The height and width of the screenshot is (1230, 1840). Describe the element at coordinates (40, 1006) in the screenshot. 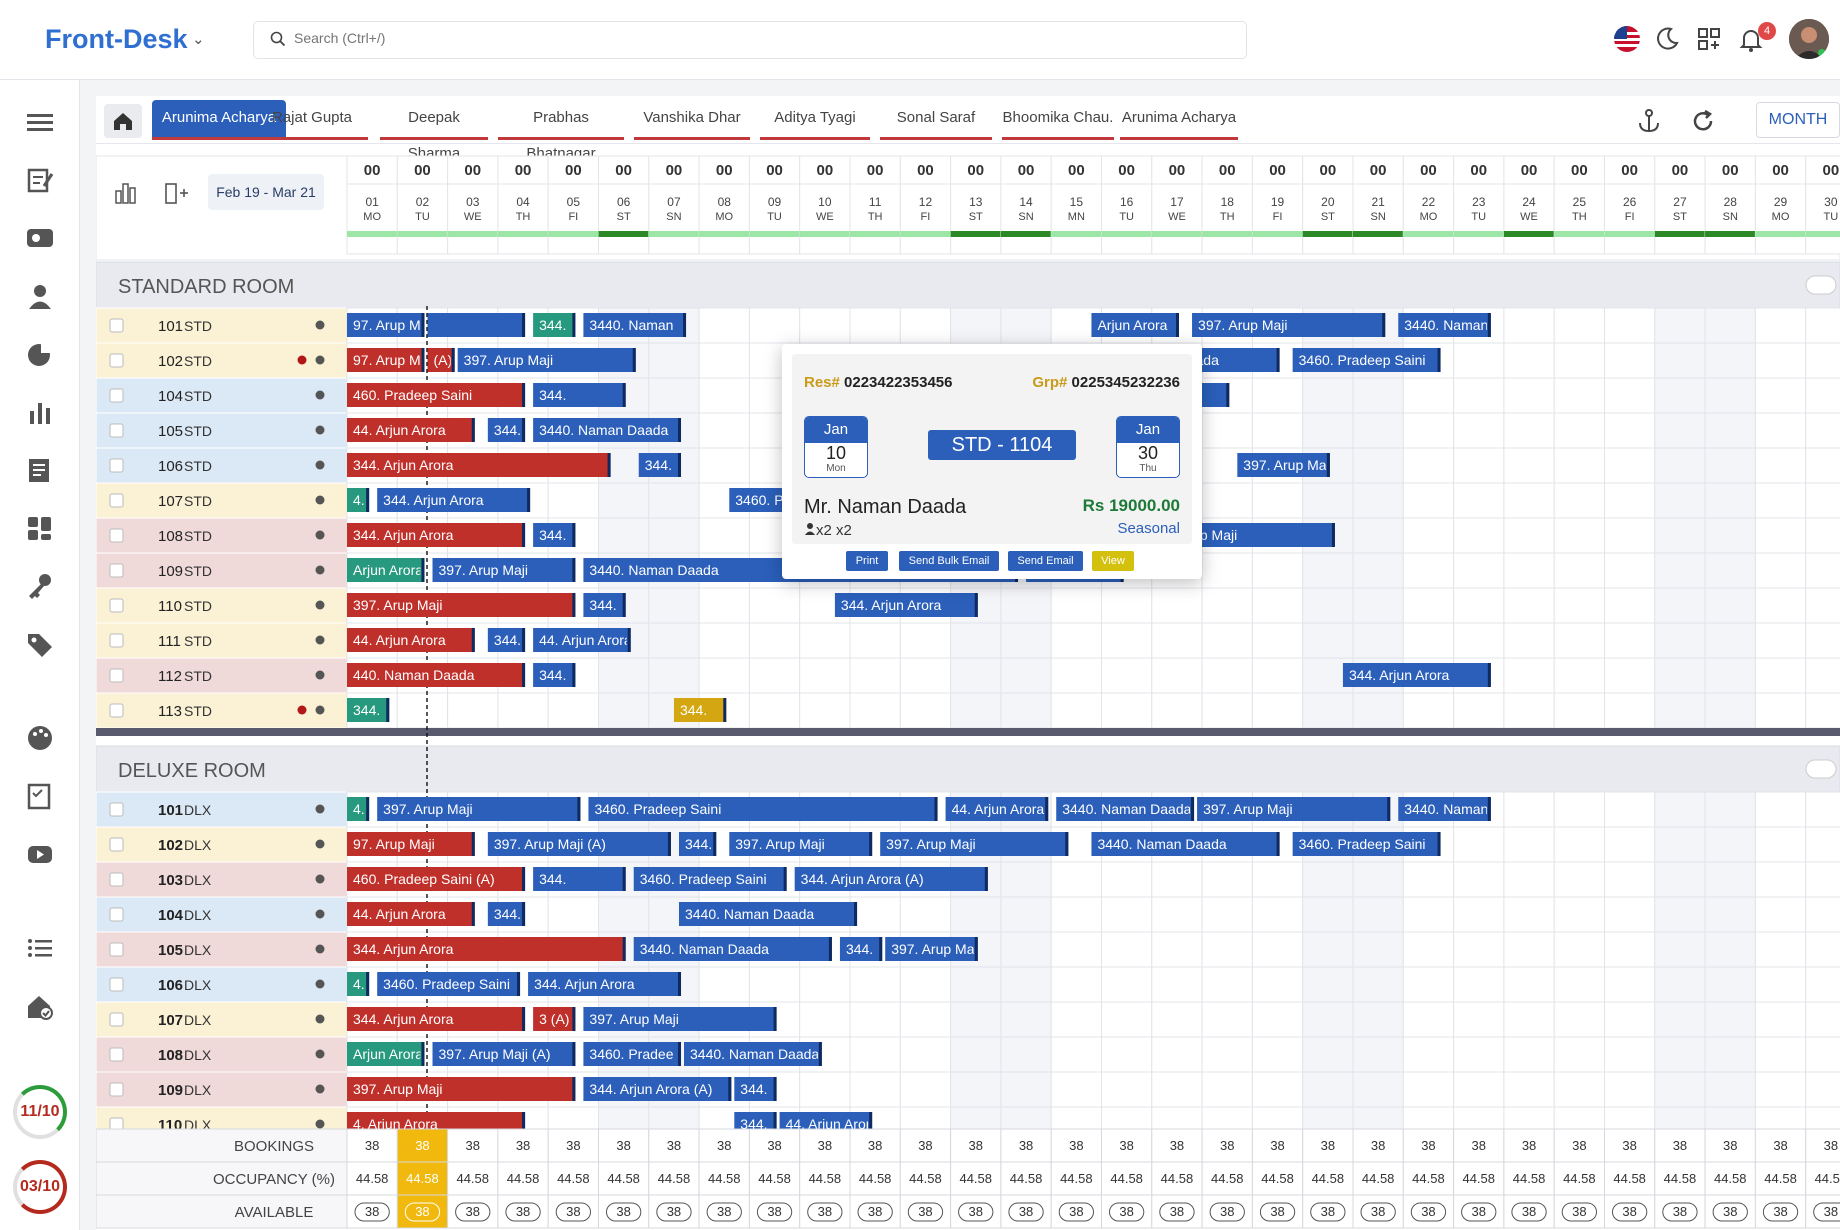

I see `house-check-icon` at that location.